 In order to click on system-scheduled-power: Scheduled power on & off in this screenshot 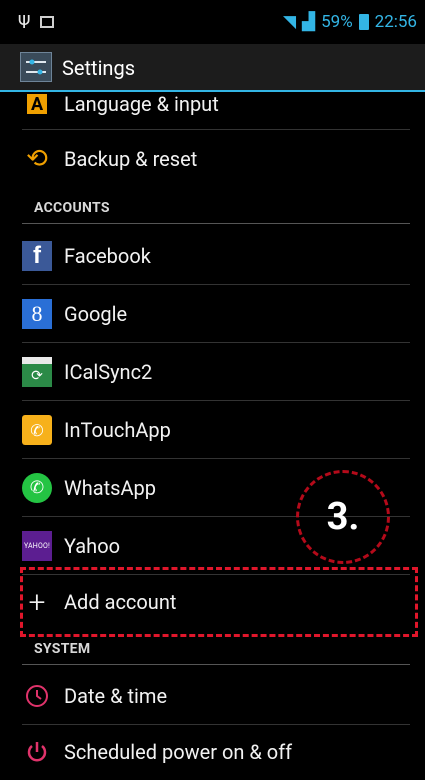, I will do `click(216, 752)`.